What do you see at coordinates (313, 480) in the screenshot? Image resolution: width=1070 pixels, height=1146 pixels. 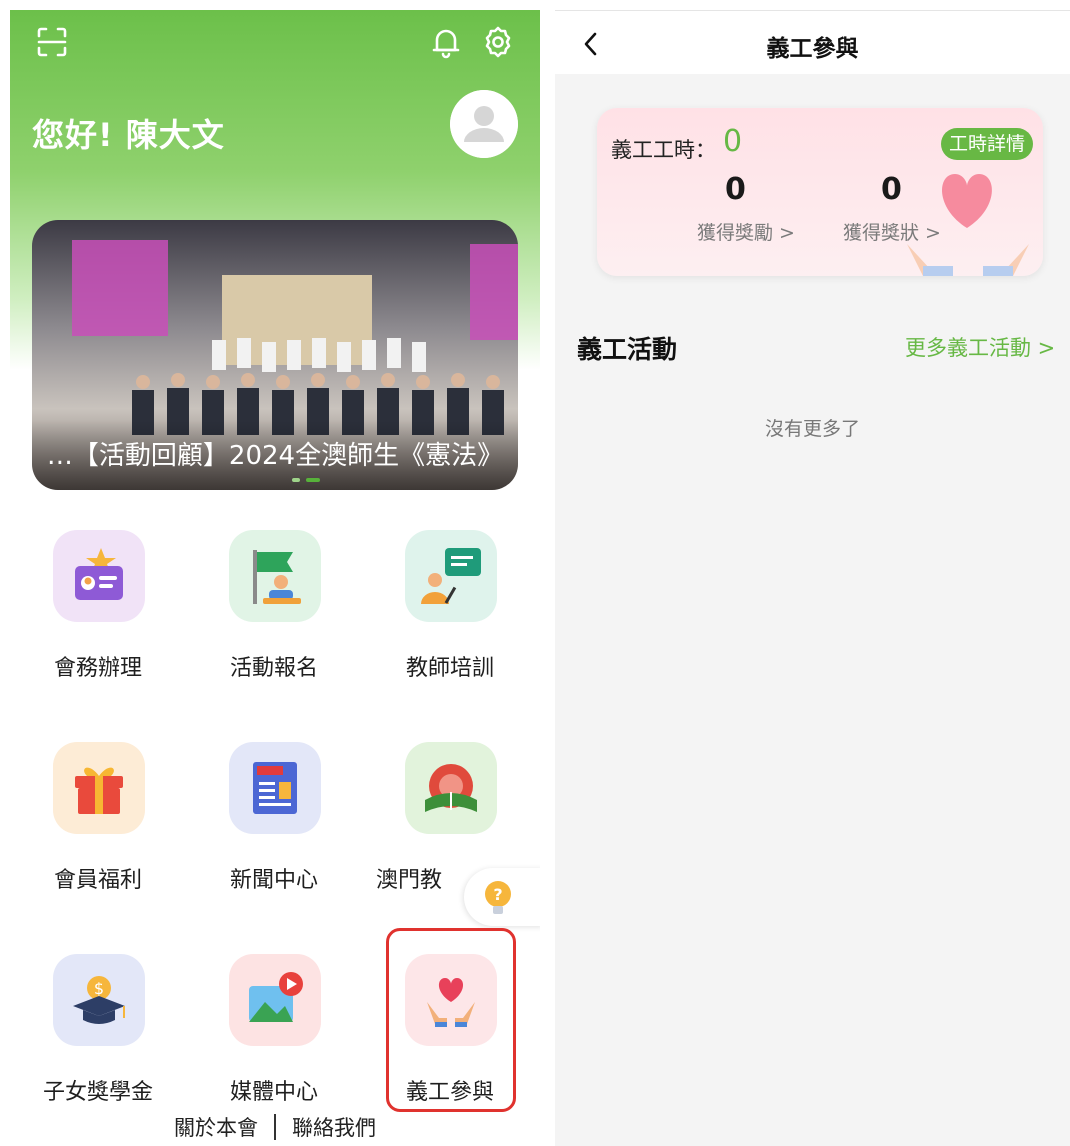 I see `pagination-dot-active` at bounding box center [313, 480].